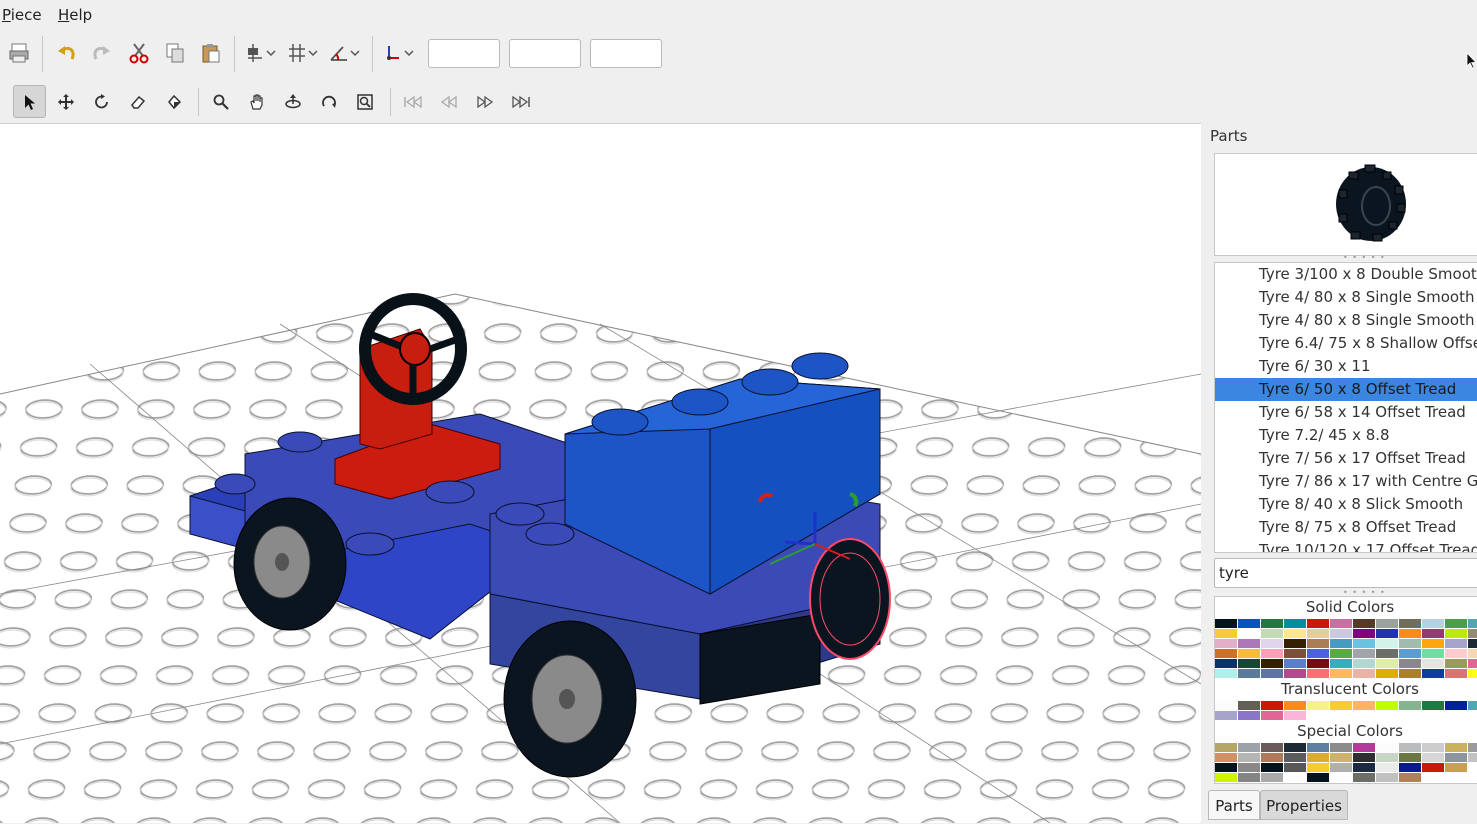  Describe the element at coordinates (1346, 527) in the screenshot. I see `list-item: Tyre 8/ 75 x 8 Offset Tread` at that location.